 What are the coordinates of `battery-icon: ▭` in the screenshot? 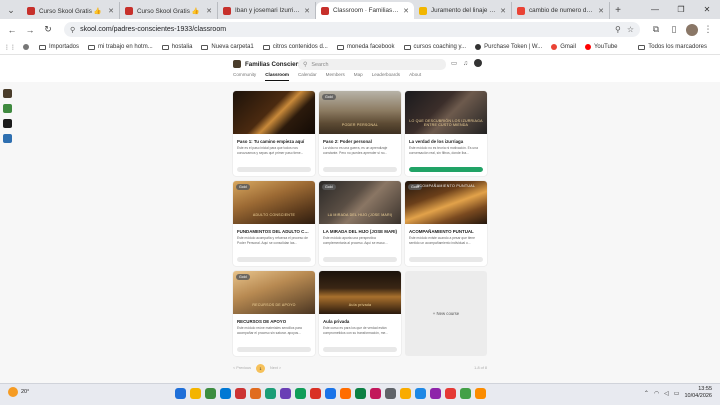 It's located at (677, 393).